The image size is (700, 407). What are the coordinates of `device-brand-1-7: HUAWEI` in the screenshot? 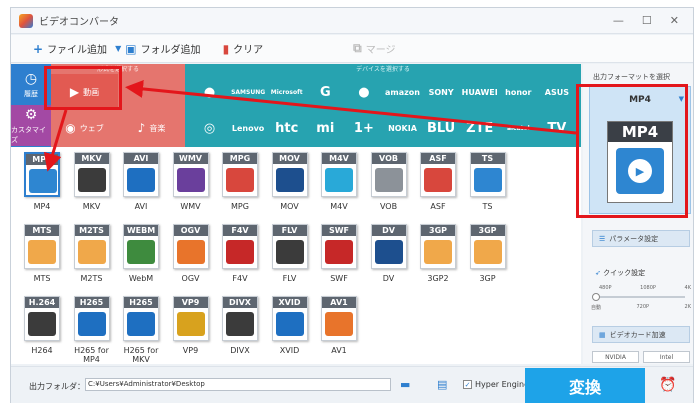 It's located at (480, 92).